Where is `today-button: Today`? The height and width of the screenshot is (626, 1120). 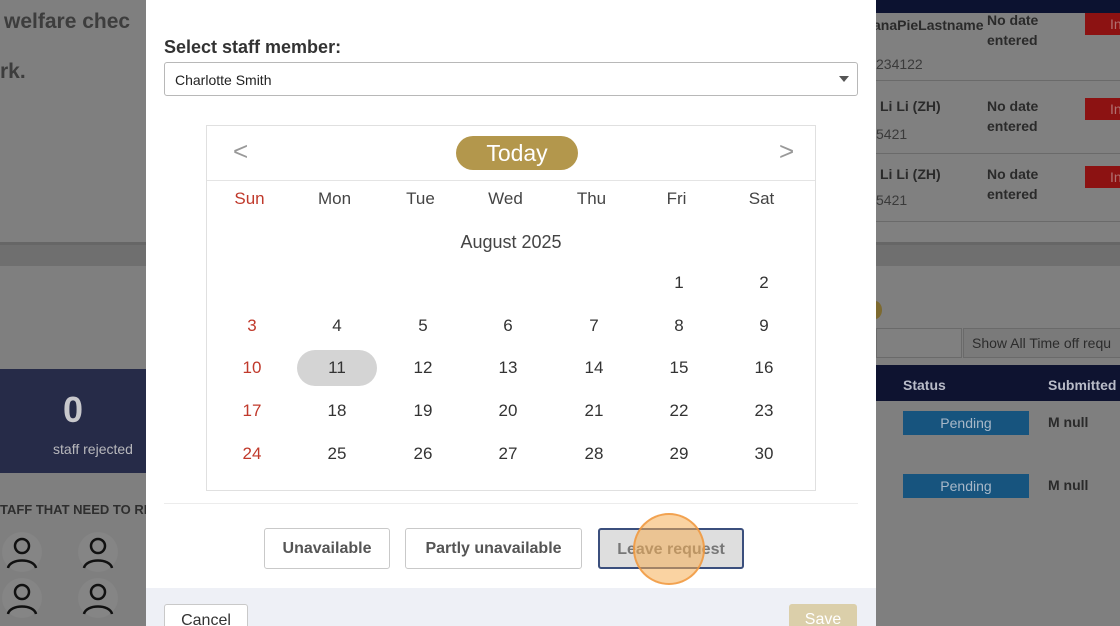 today-button: Today is located at coordinates (517, 153).